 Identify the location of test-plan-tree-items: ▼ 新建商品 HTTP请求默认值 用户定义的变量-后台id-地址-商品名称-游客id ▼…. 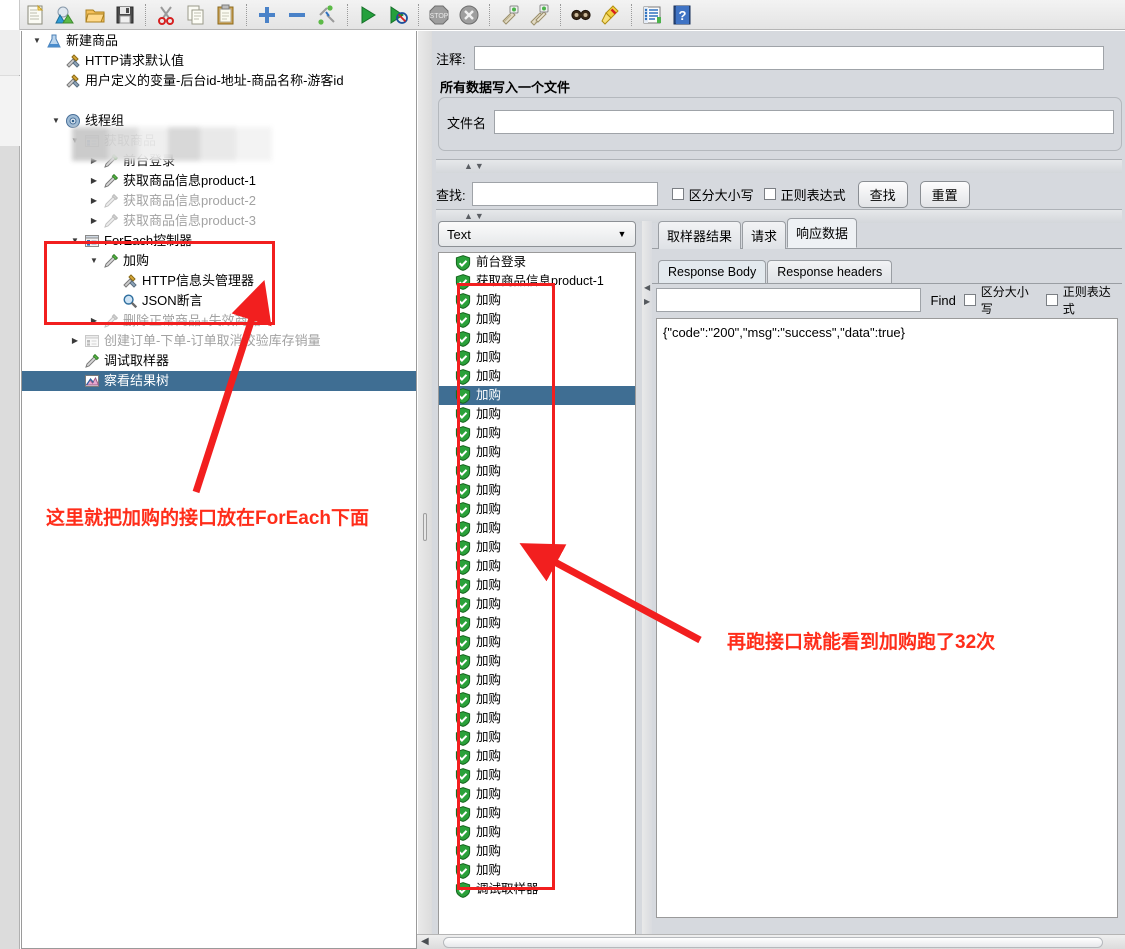
(219, 211).